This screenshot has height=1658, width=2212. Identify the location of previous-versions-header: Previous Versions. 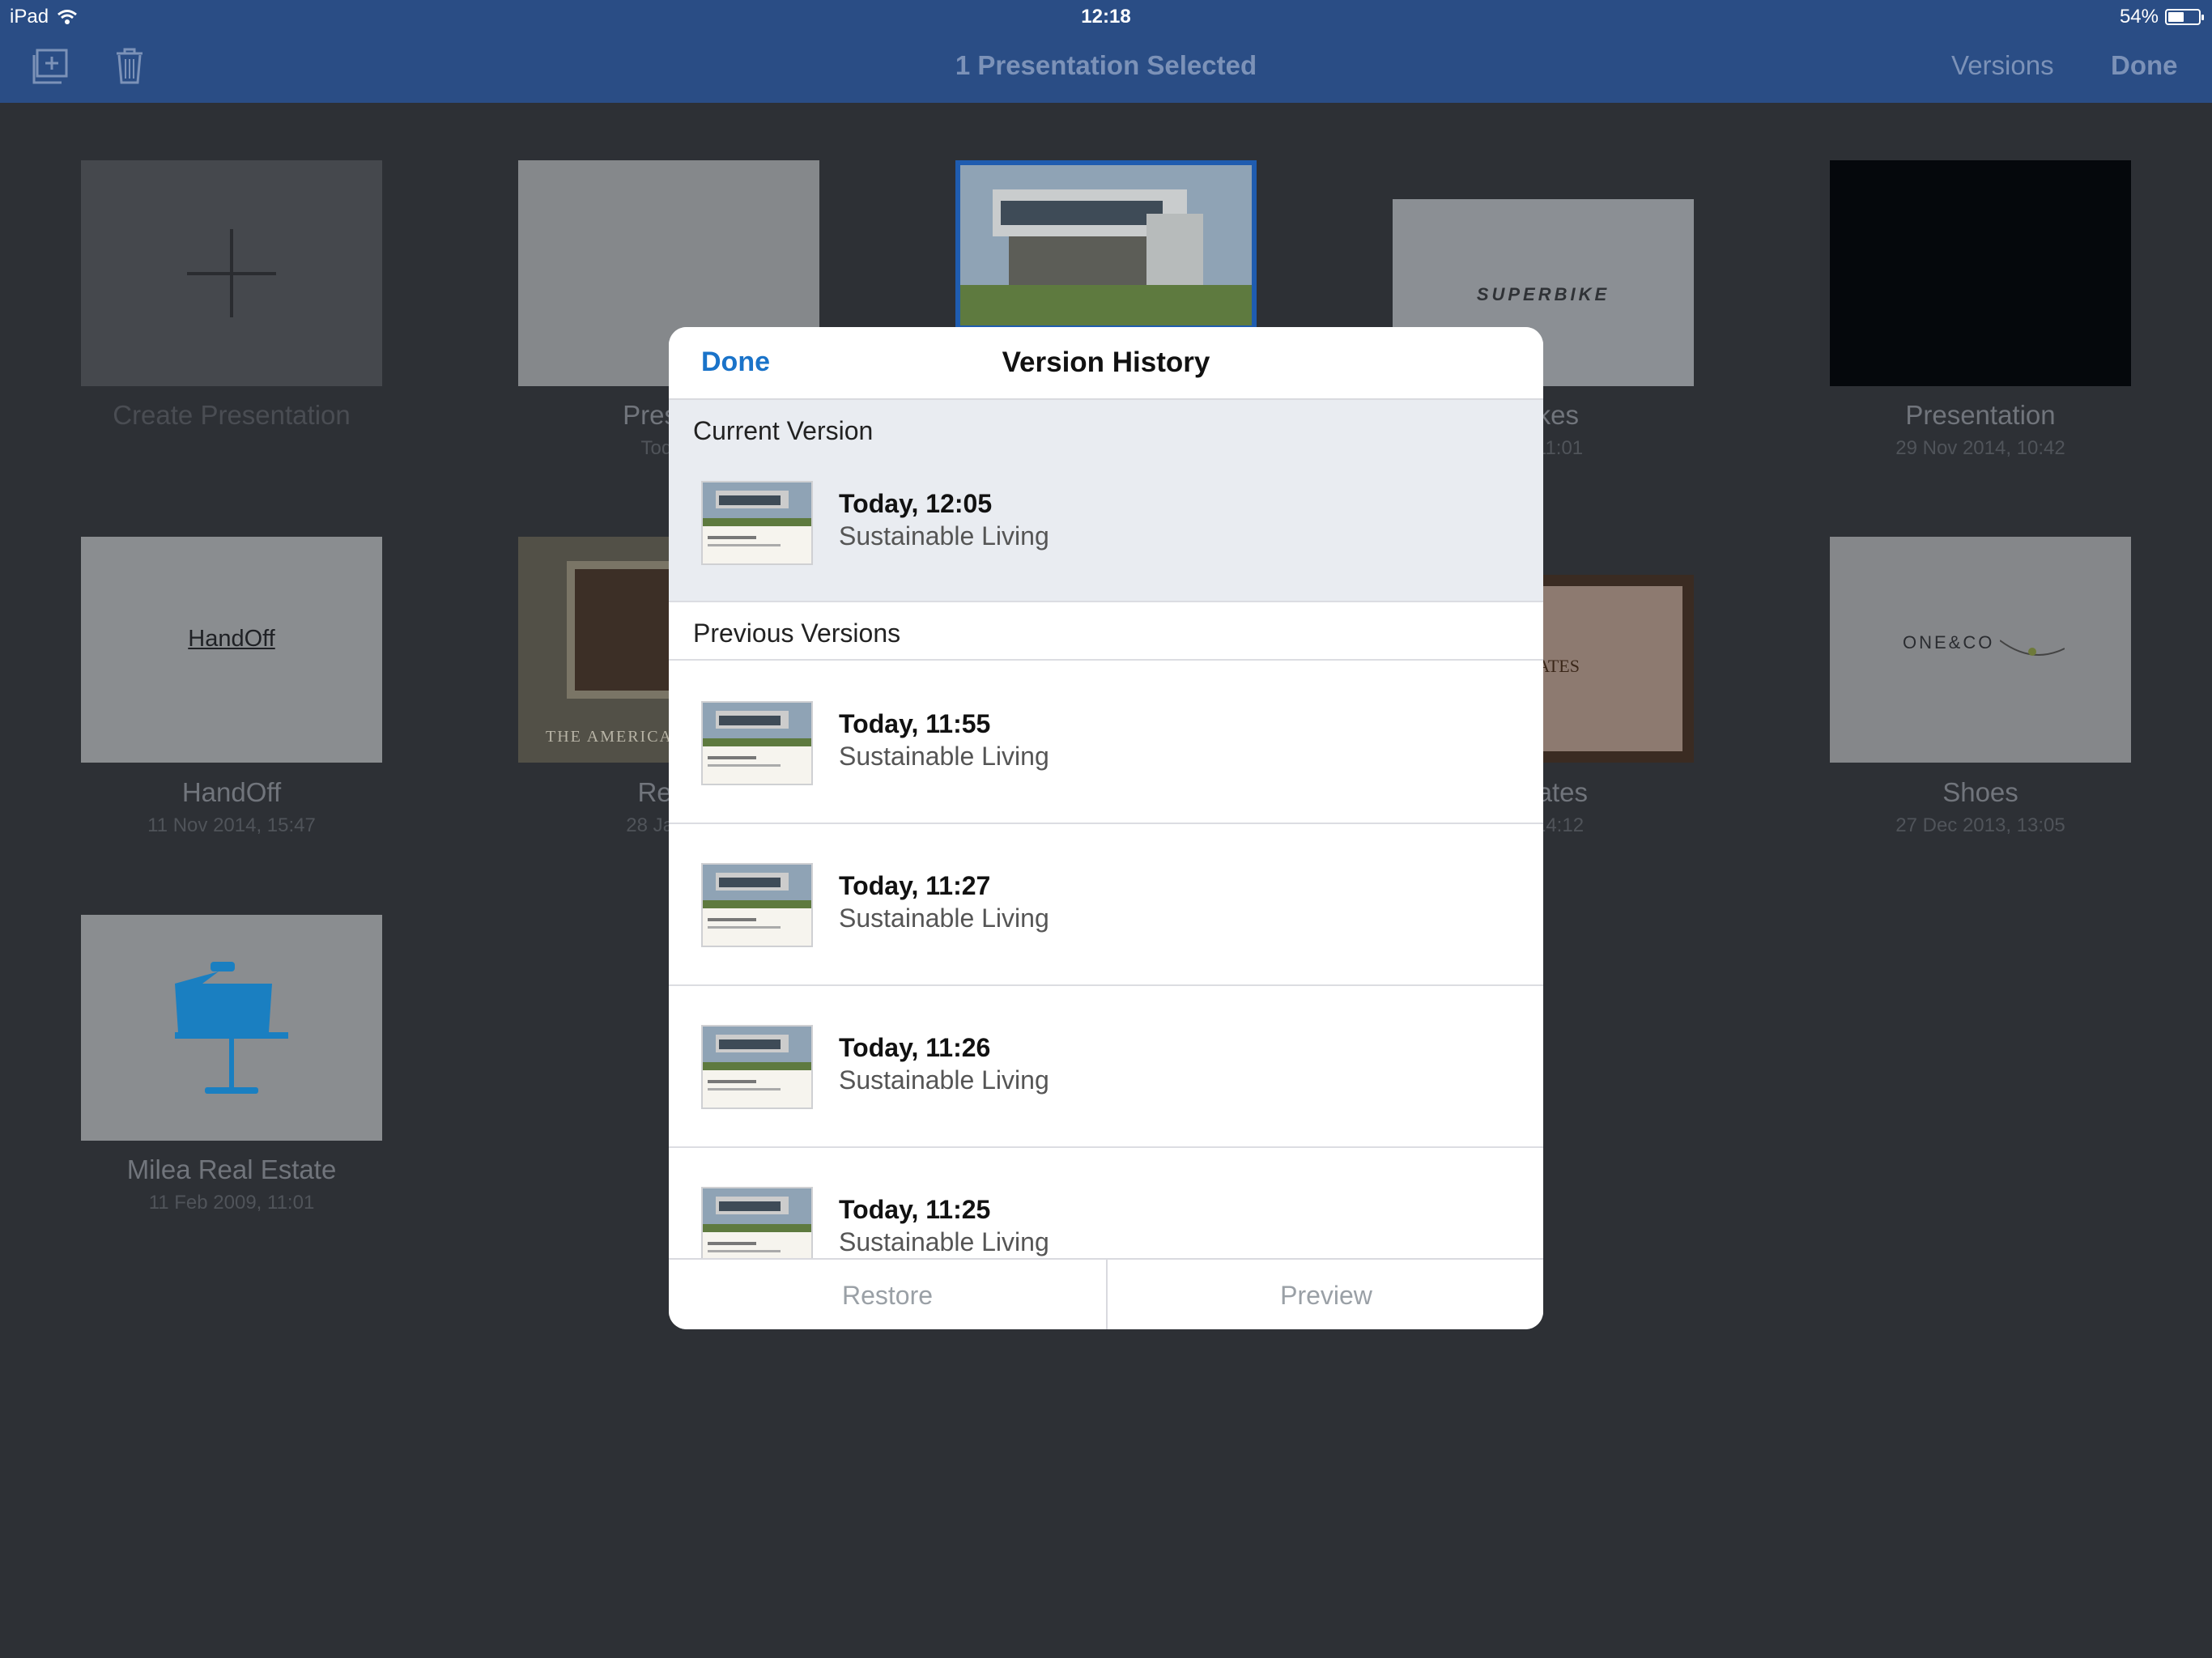
(1106, 631).